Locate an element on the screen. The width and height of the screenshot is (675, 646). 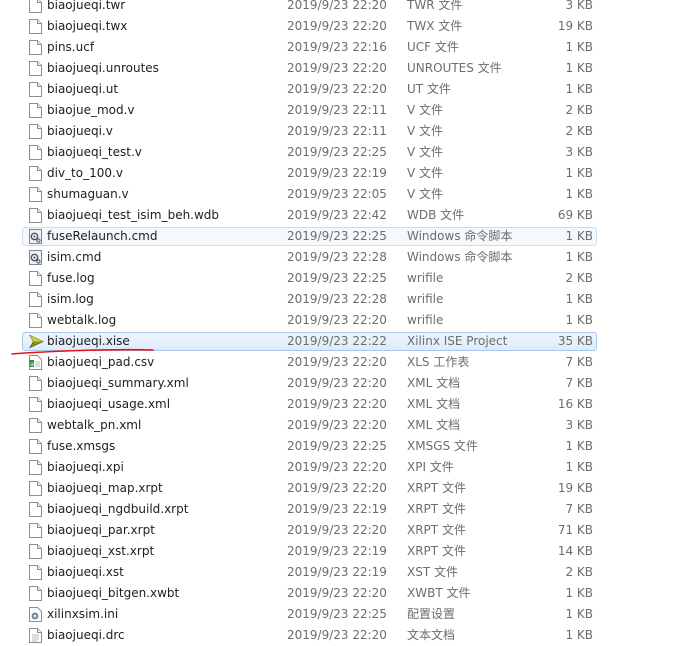
file-row: biaojueqi.v 2019/9/23 22:11 V 文件 2 KB is located at coordinates (337, 131).